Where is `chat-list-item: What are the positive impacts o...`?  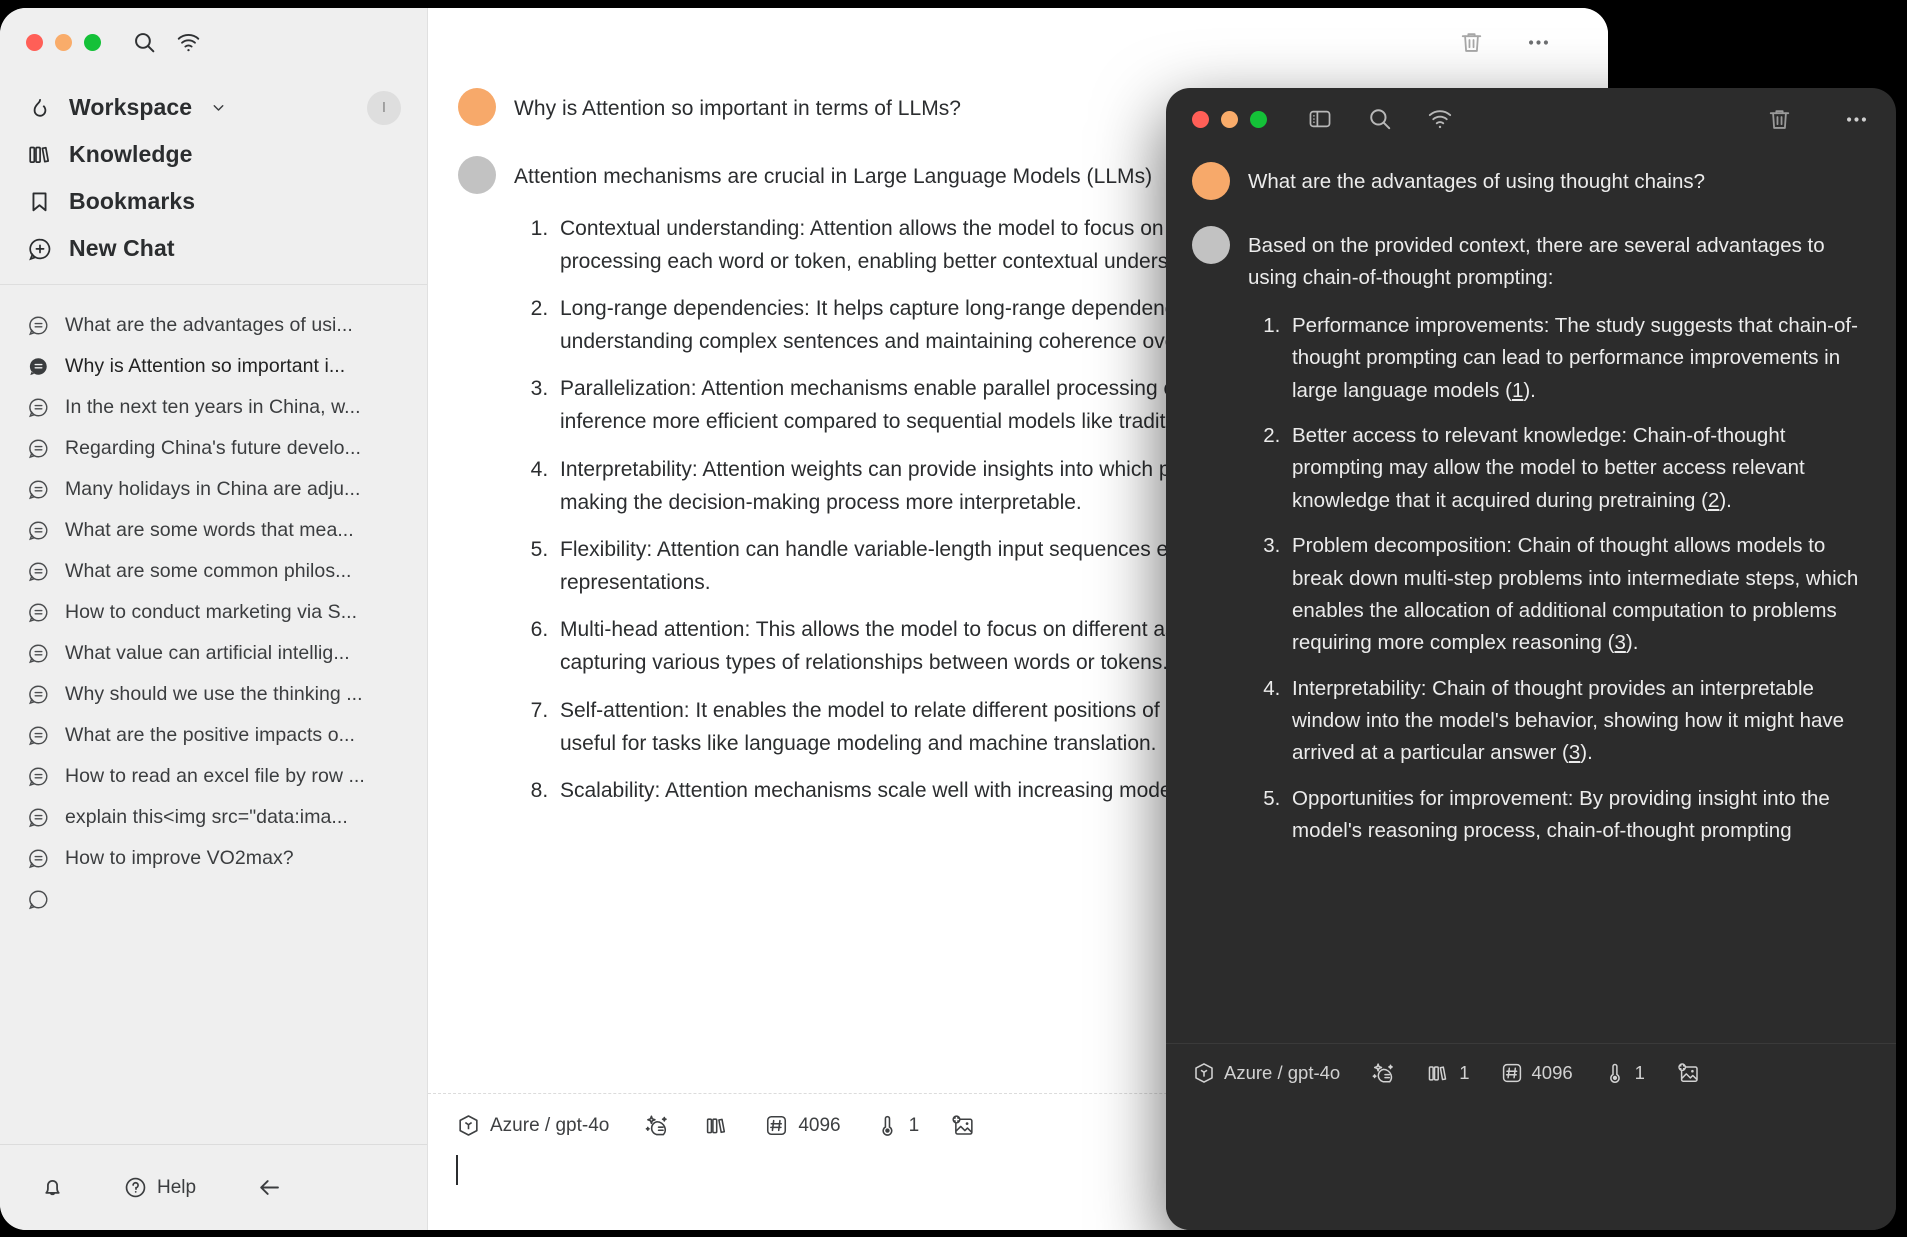 chat-list-item: What are the positive impacts o... is located at coordinates (213, 735).